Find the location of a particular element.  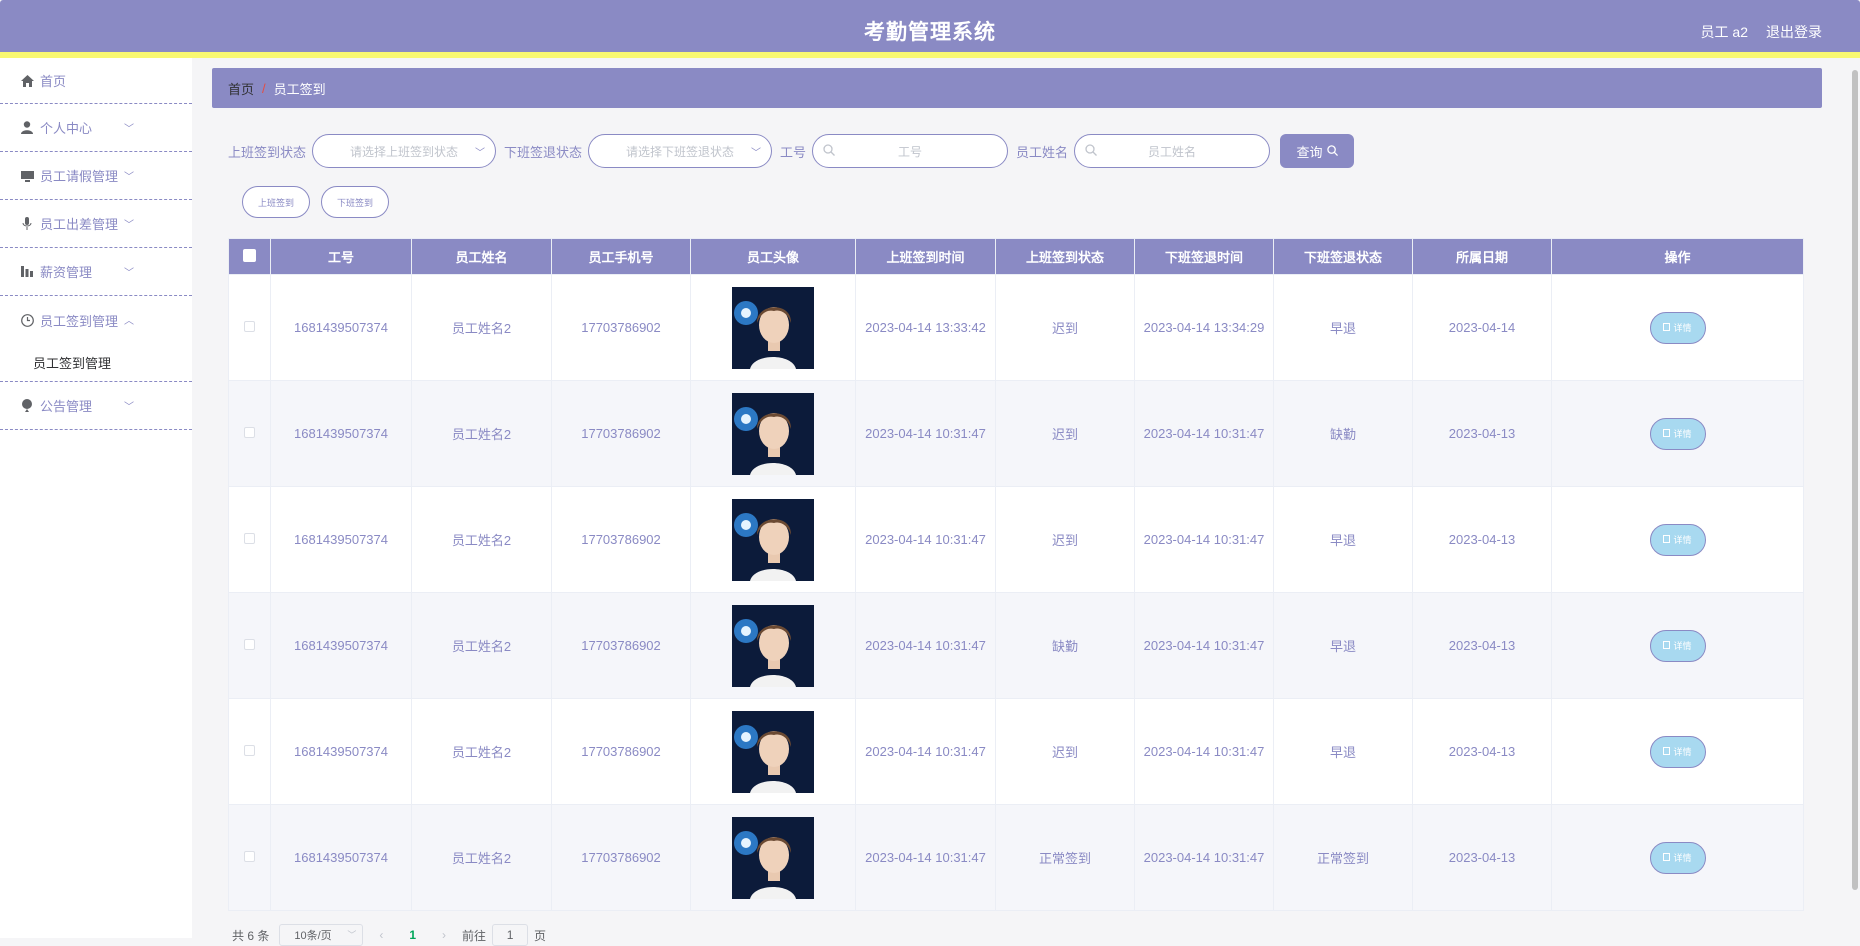

sidebar-item-checkin: 员工签到管理 ︿ is located at coordinates (96, 320).